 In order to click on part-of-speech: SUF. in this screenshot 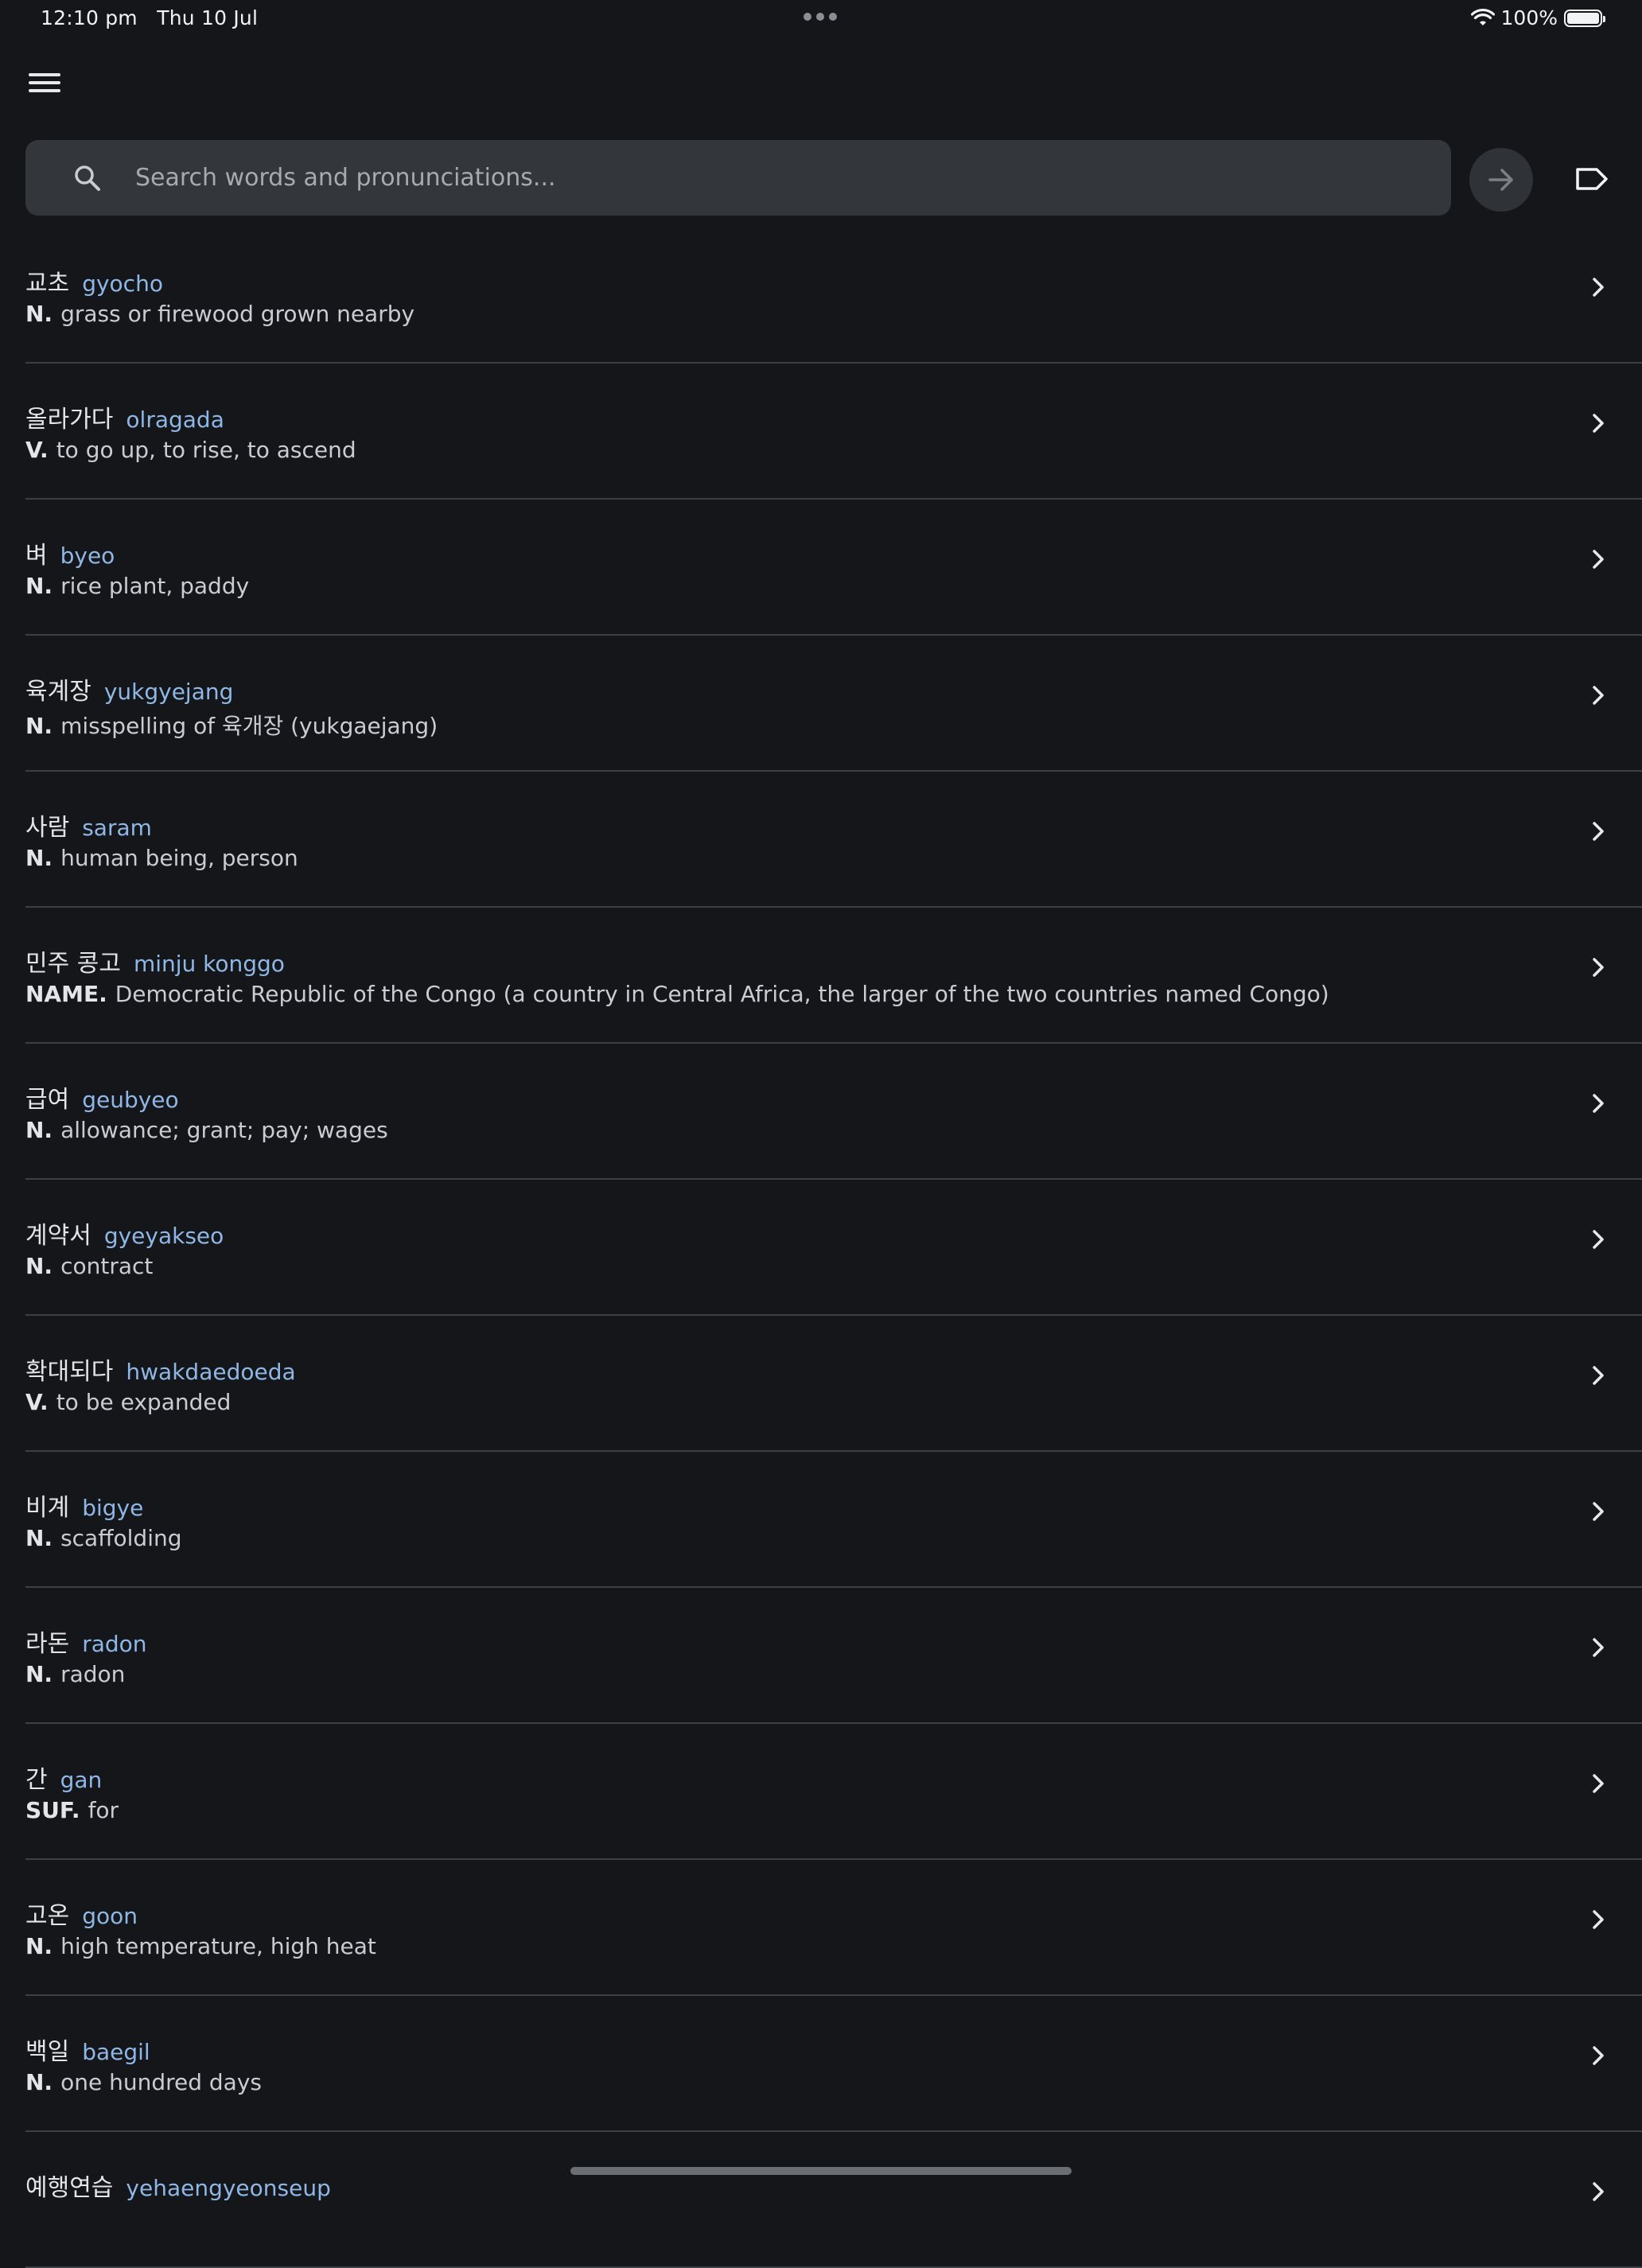, I will do `click(52, 1810)`.